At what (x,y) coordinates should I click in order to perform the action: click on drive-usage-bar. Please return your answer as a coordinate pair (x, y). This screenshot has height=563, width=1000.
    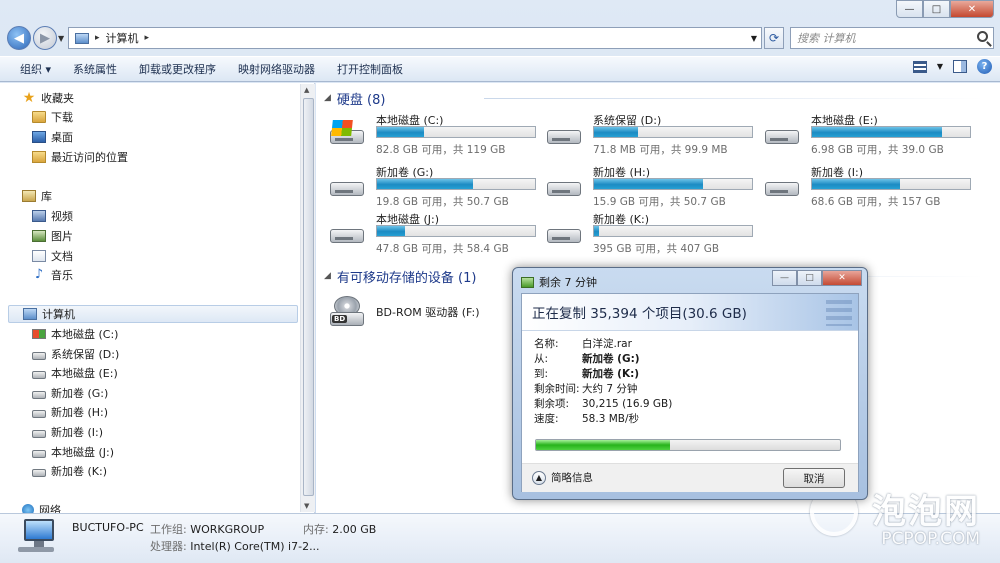
    Looking at the image, I should click on (673, 184).